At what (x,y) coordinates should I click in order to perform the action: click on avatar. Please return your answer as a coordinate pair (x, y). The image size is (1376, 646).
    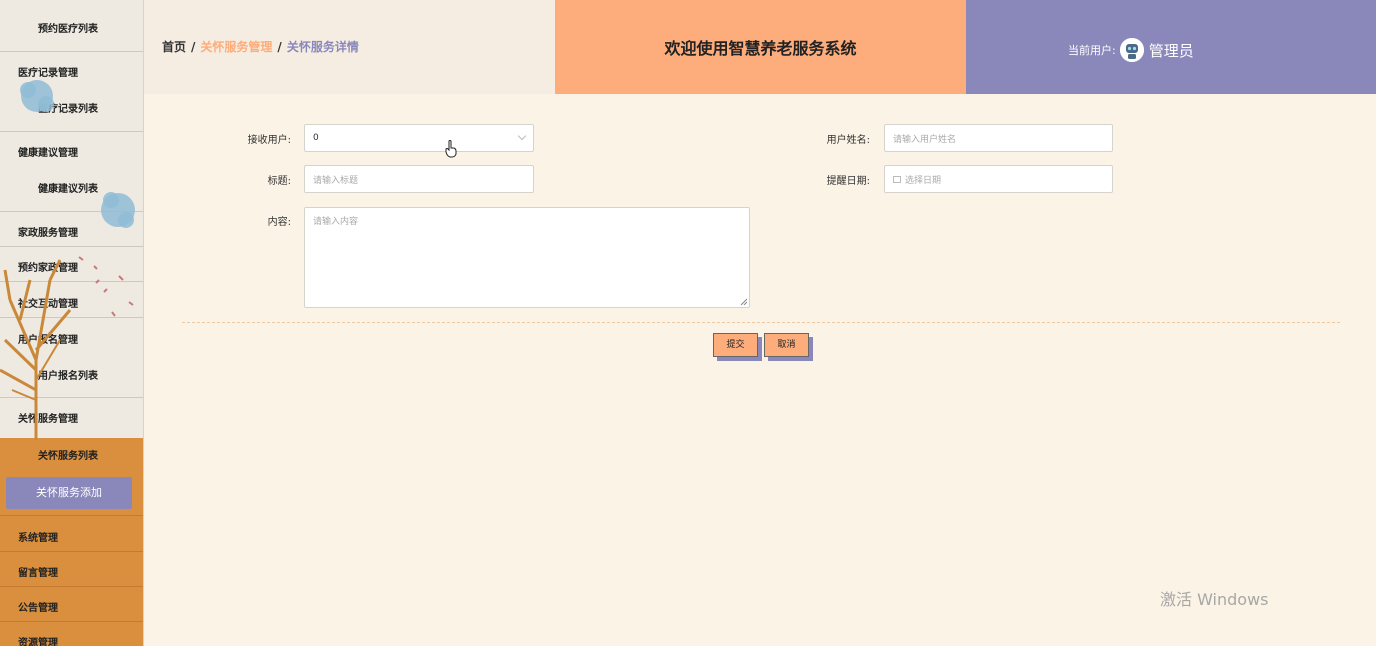
    Looking at the image, I should click on (1131, 50).